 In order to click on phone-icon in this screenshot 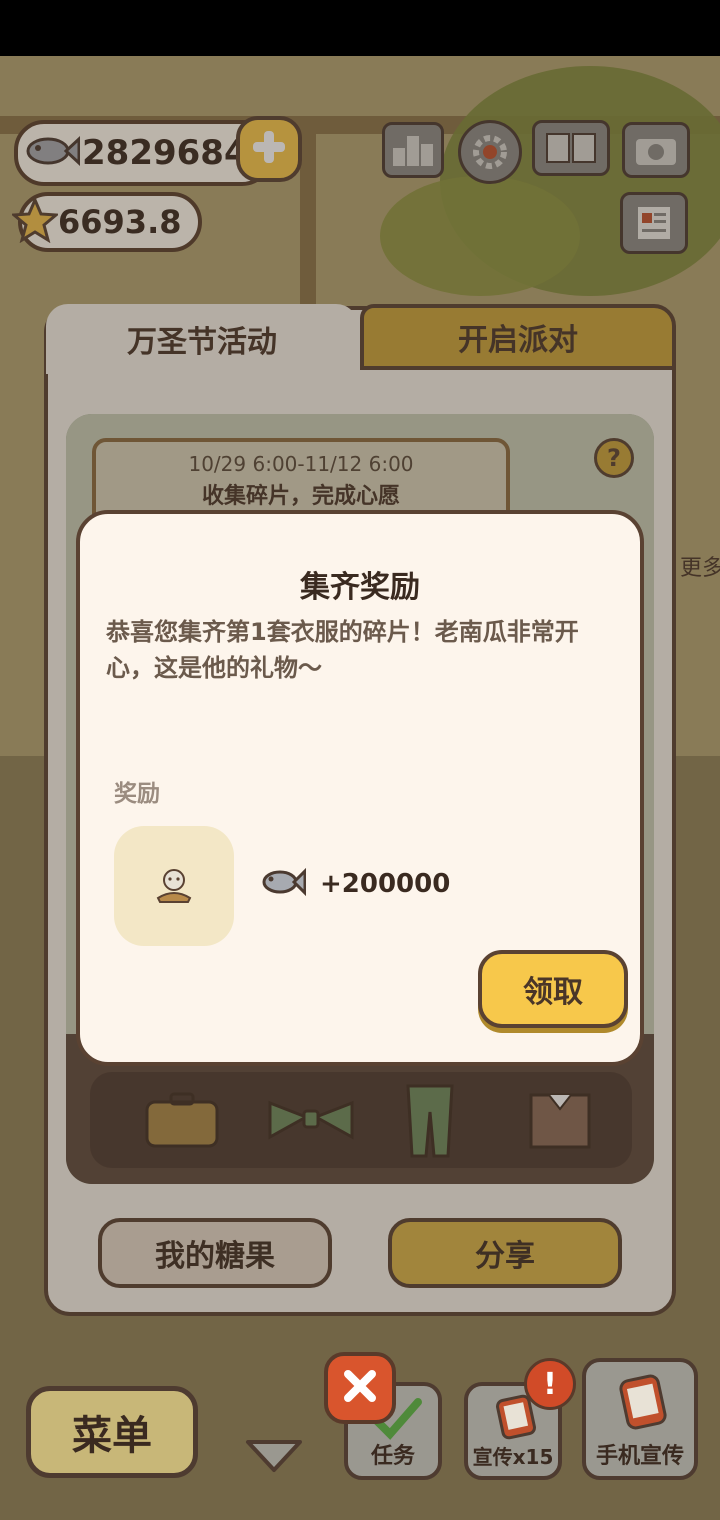, I will do `click(643, 1405)`.